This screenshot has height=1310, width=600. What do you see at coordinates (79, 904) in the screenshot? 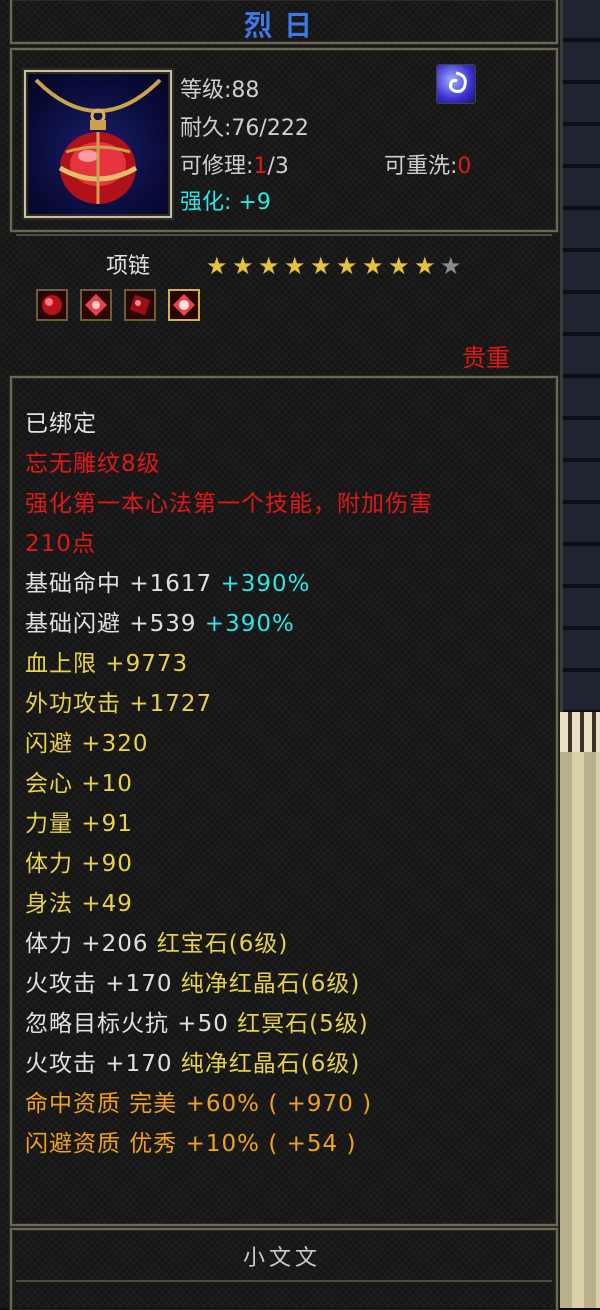
I see `stat-agility: 身法 +49` at bounding box center [79, 904].